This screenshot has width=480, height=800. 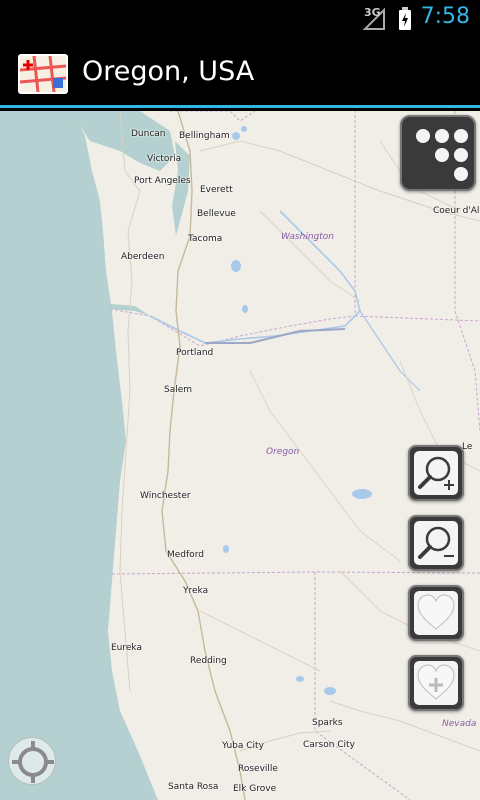 What do you see at coordinates (196, 591) in the screenshot?
I see `city-label: Yreka` at bounding box center [196, 591].